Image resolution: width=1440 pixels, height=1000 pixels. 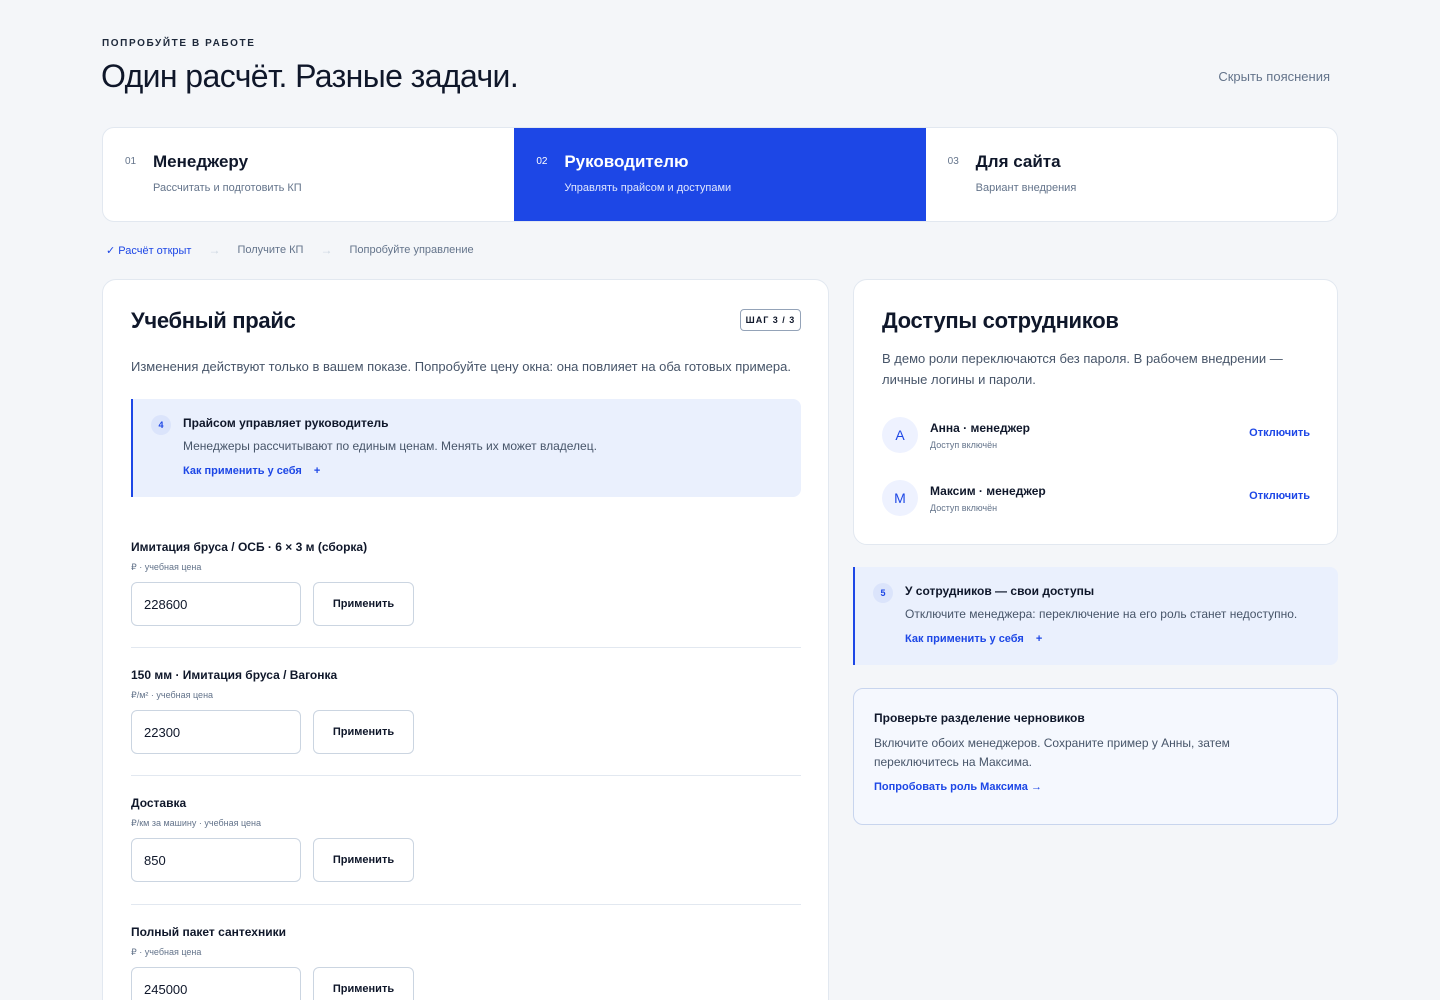 What do you see at coordinates (1000, 320) in the screenshot?
I see `staff-access-title: Доступы сотрудников` at bounding box center [1000, 320].